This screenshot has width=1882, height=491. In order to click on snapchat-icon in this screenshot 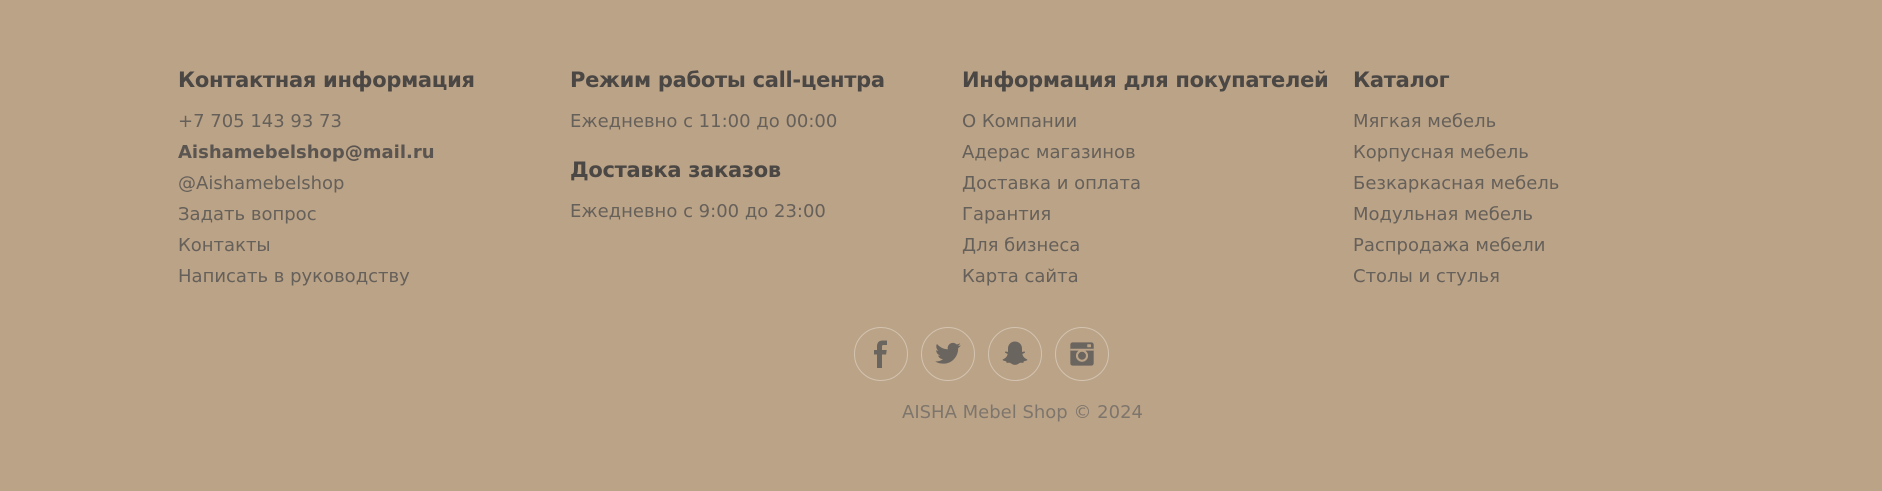, I will do `click(1015, 353)`.